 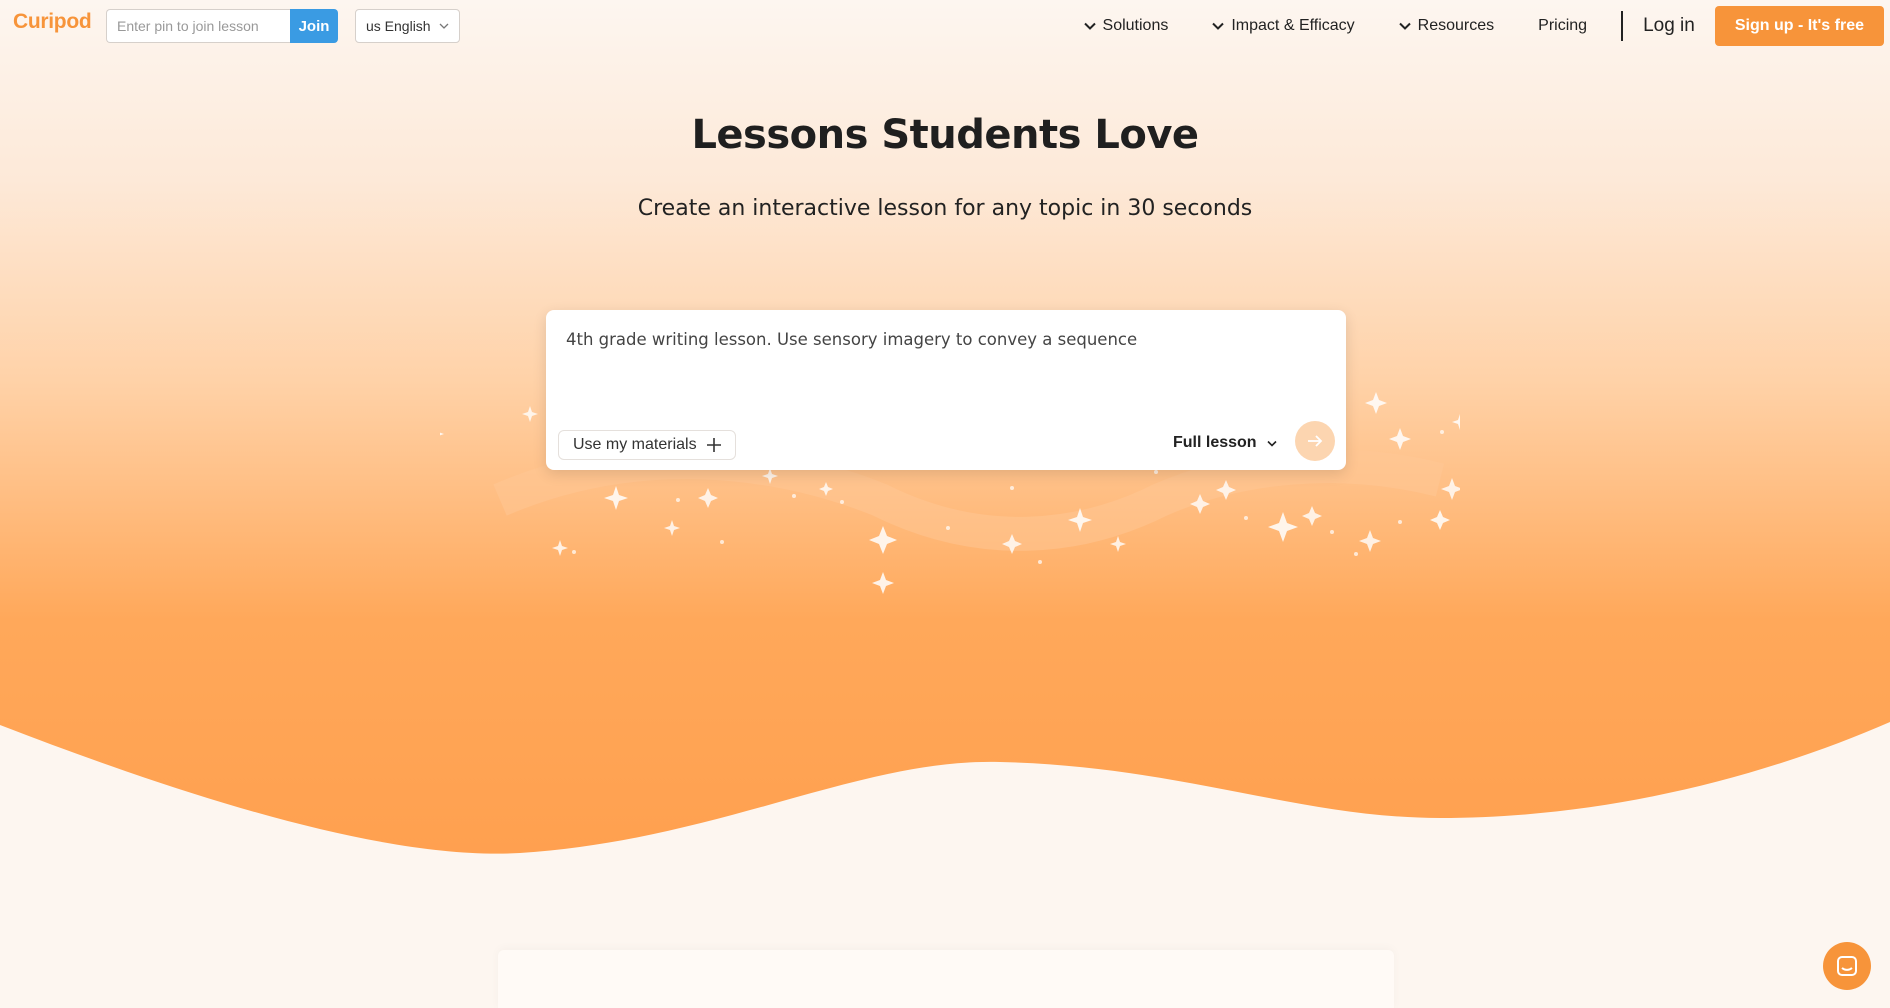 What do you see at coordinates (1622, 26) in the screenshot?
I see `nav-divider` at bounding box center [1622, 26].